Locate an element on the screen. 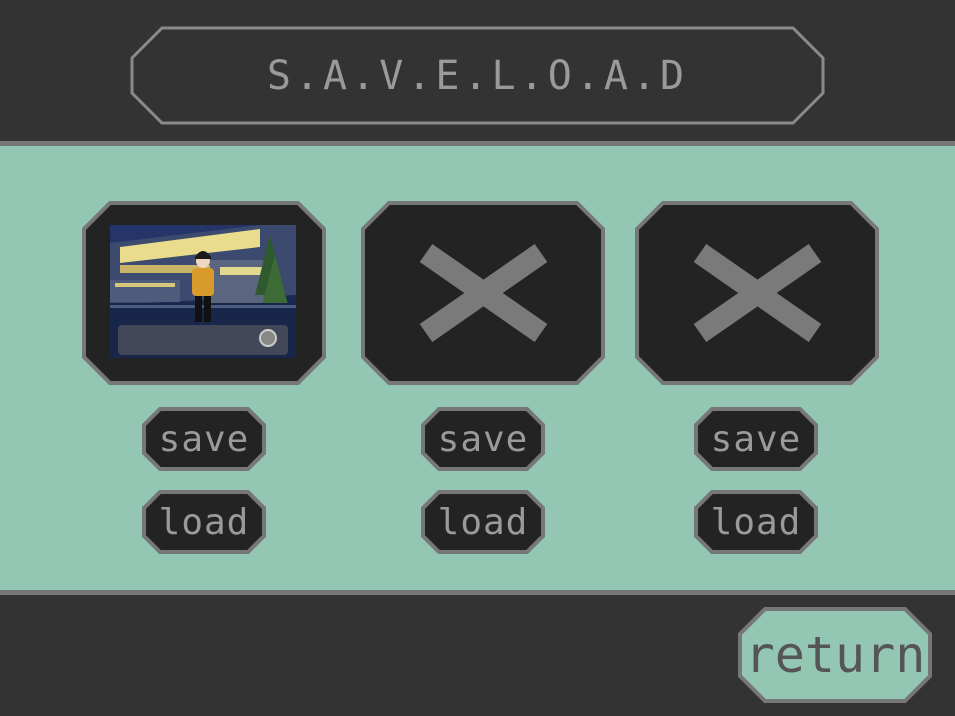 The image size is (955, 716). slot-1-thumbnail is located at coordinates (203, 291).